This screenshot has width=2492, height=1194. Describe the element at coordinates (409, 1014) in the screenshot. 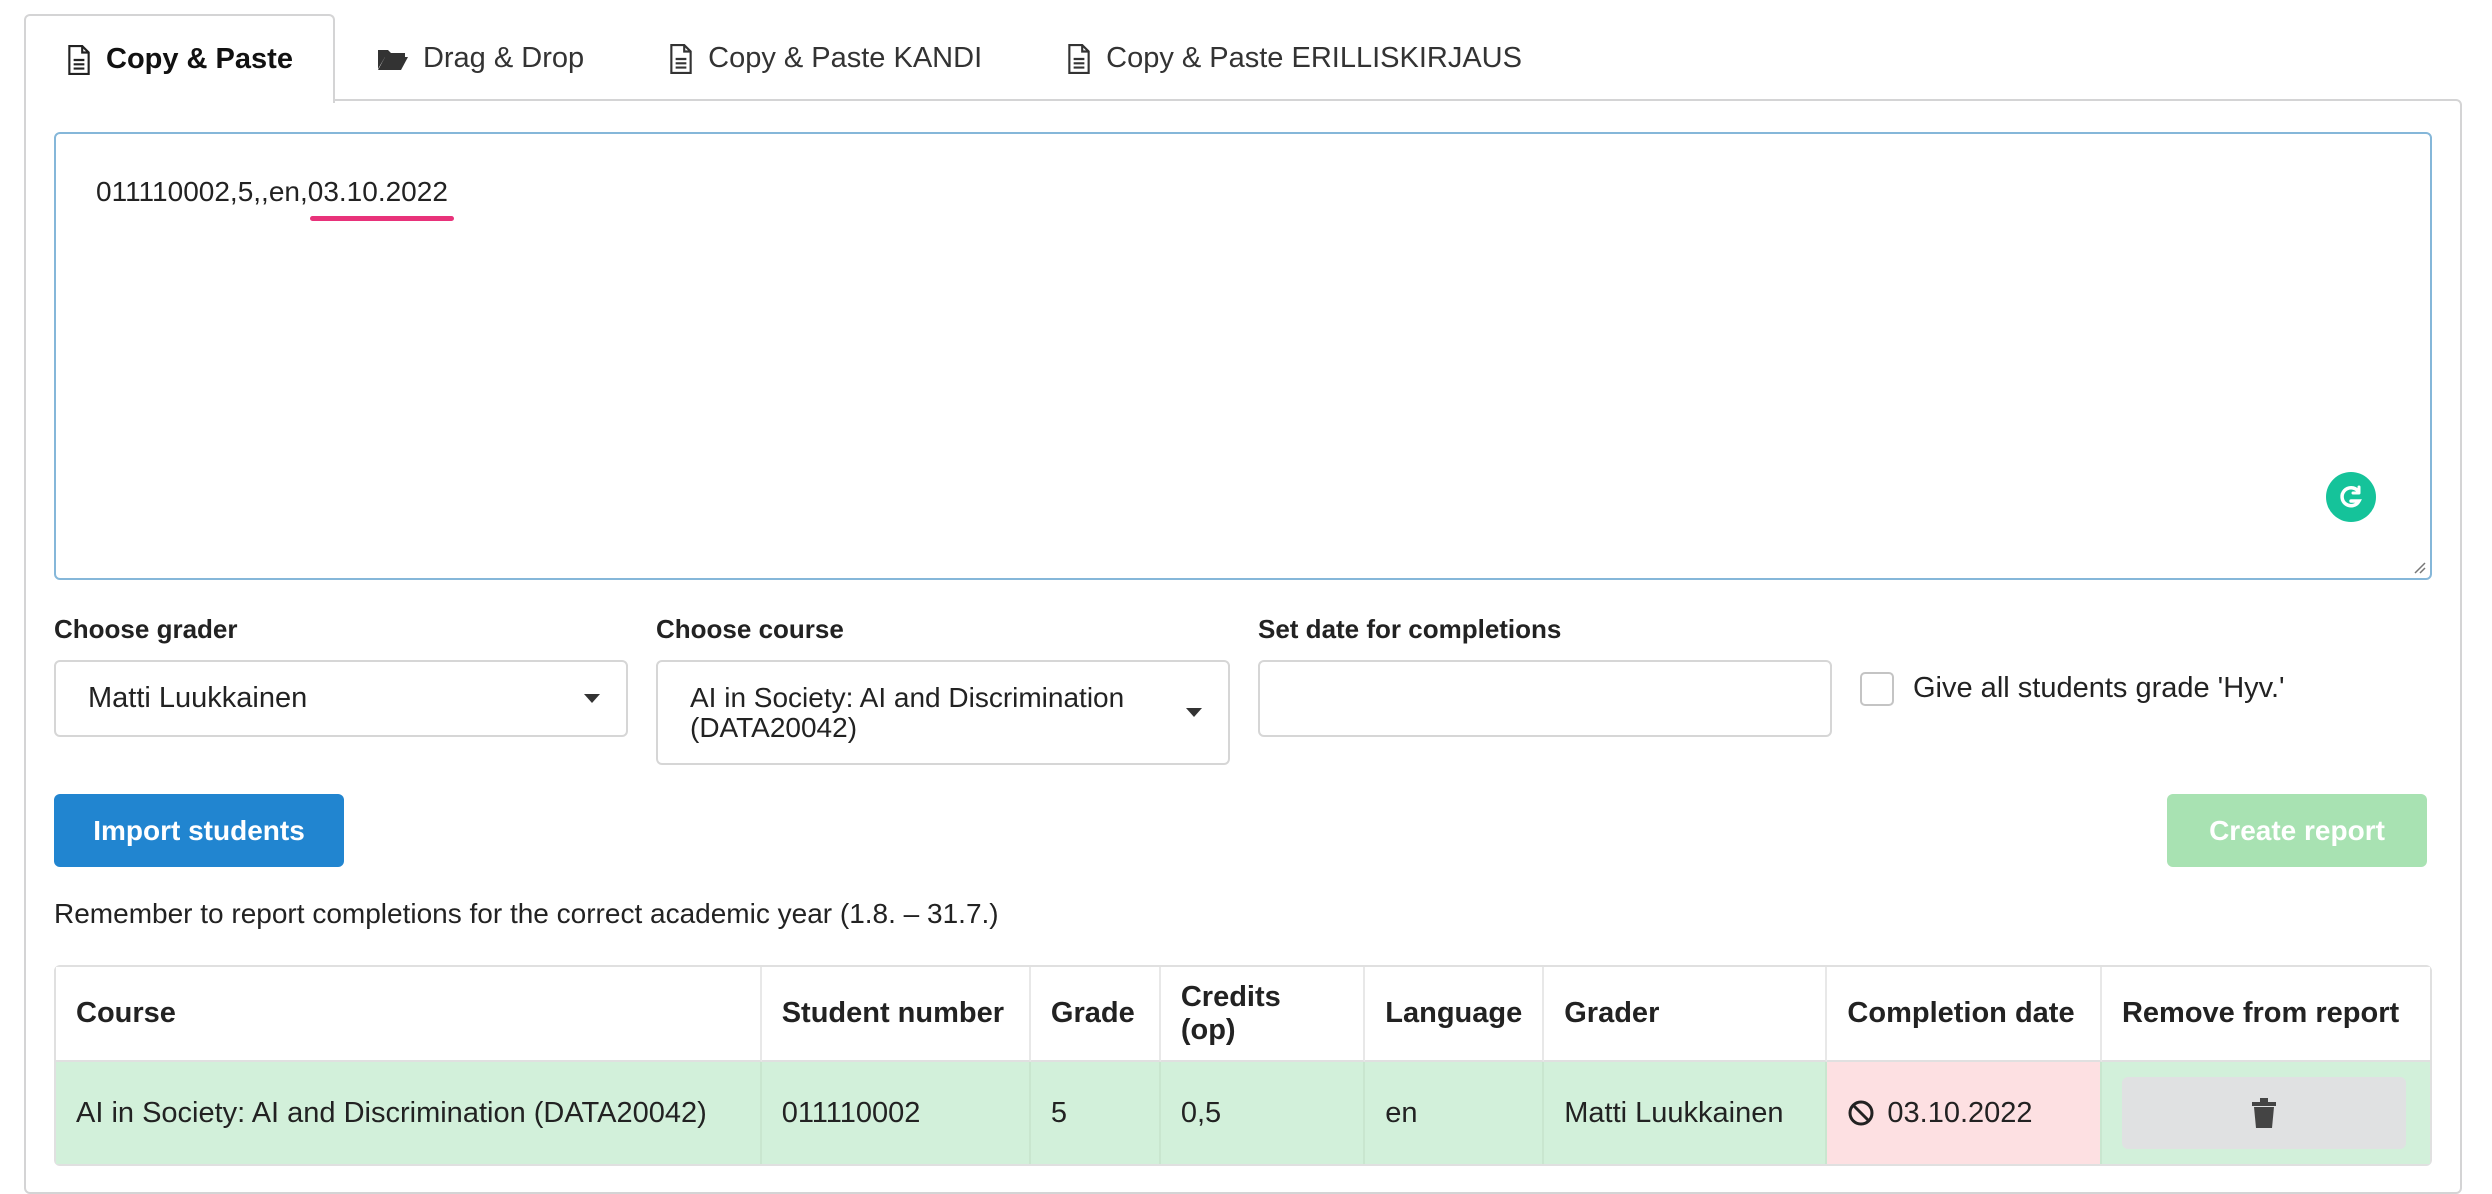

I see `column-header: Course` at that location.